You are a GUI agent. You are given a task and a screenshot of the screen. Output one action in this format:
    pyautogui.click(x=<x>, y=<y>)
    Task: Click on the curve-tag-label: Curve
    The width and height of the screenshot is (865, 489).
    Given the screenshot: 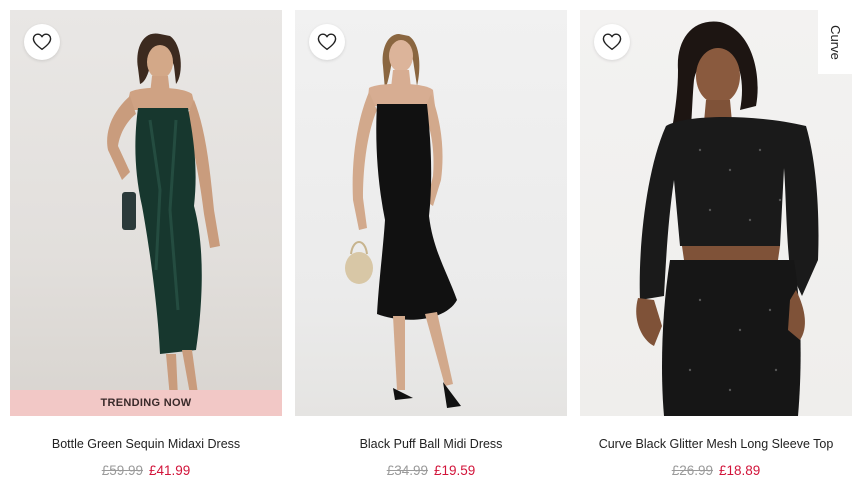 What is the action you would take?
    pyautogui.click(x=835, y=42)
    